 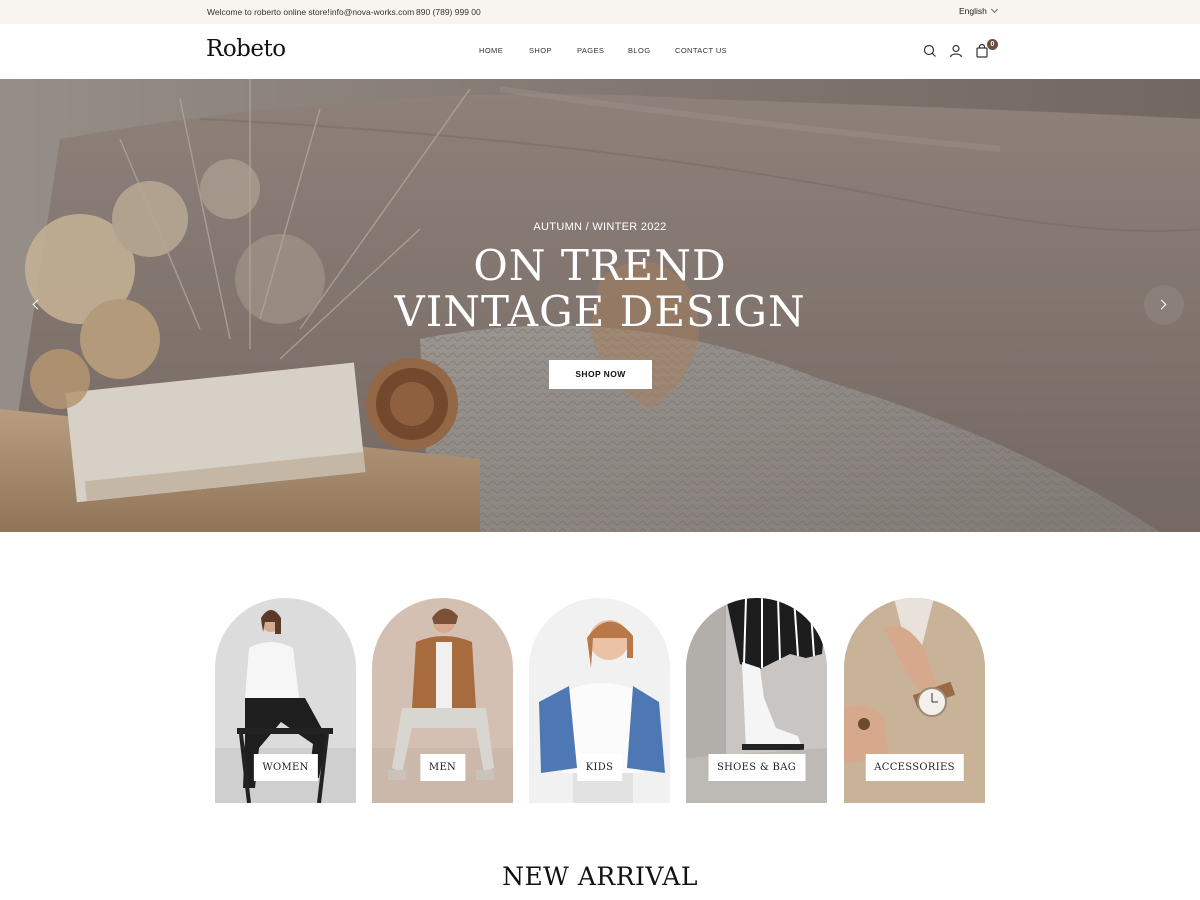 I want to click on hero-title-line-1: ON TREND, so click(x=600, y=265).